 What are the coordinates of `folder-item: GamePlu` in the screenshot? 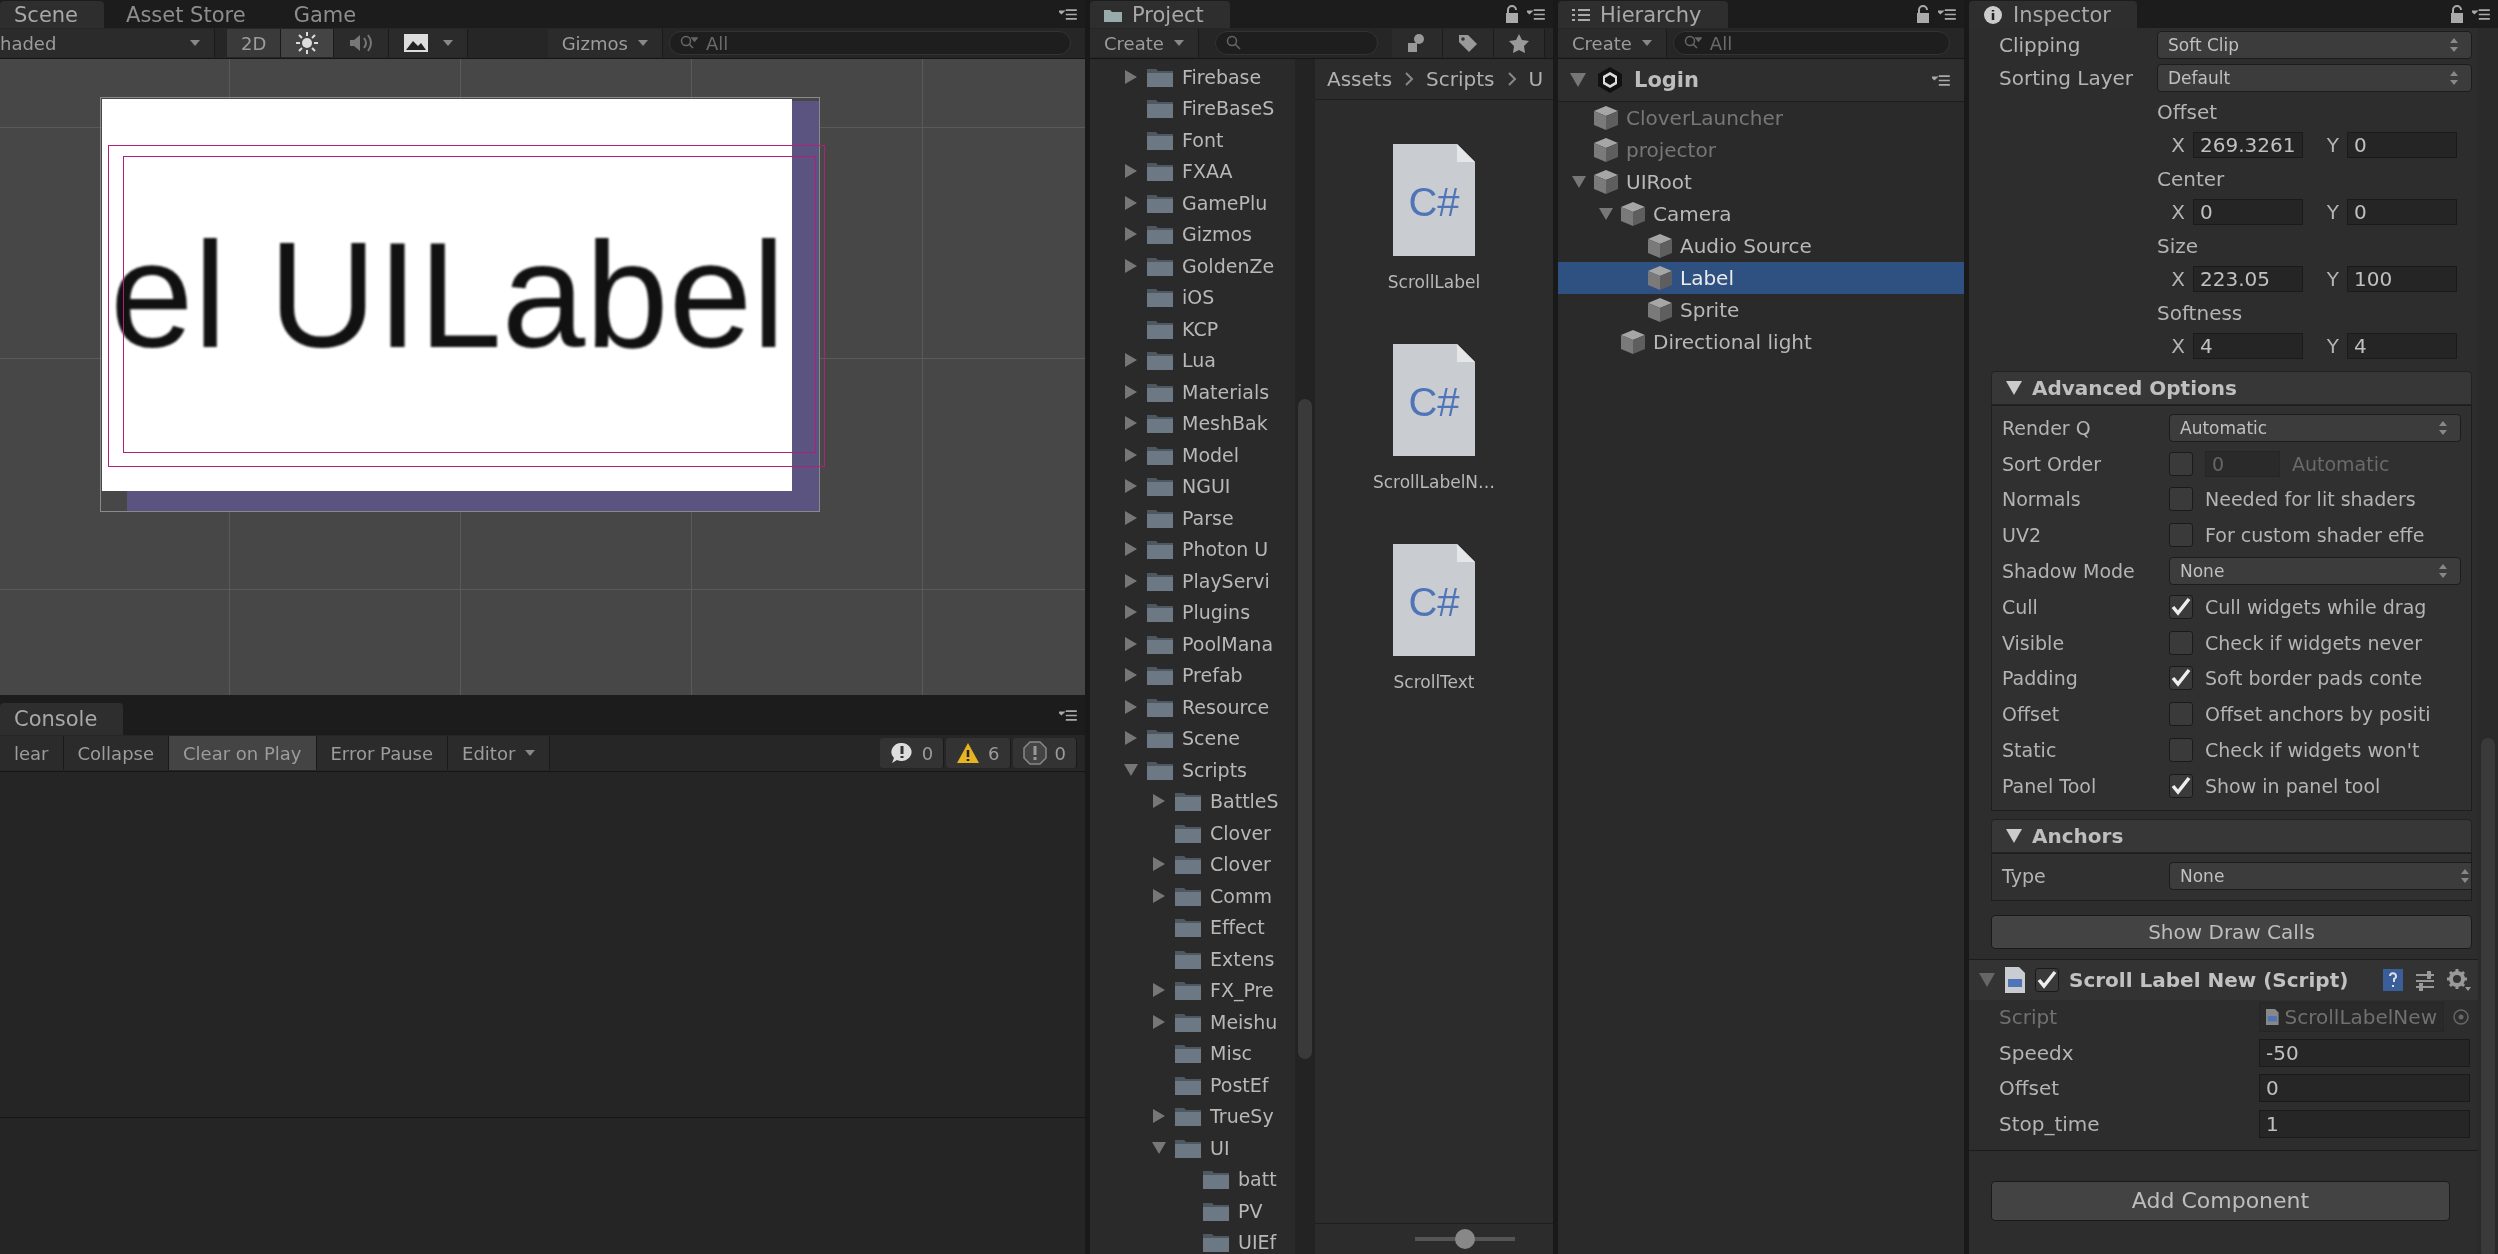 It's located at (1192, 203).